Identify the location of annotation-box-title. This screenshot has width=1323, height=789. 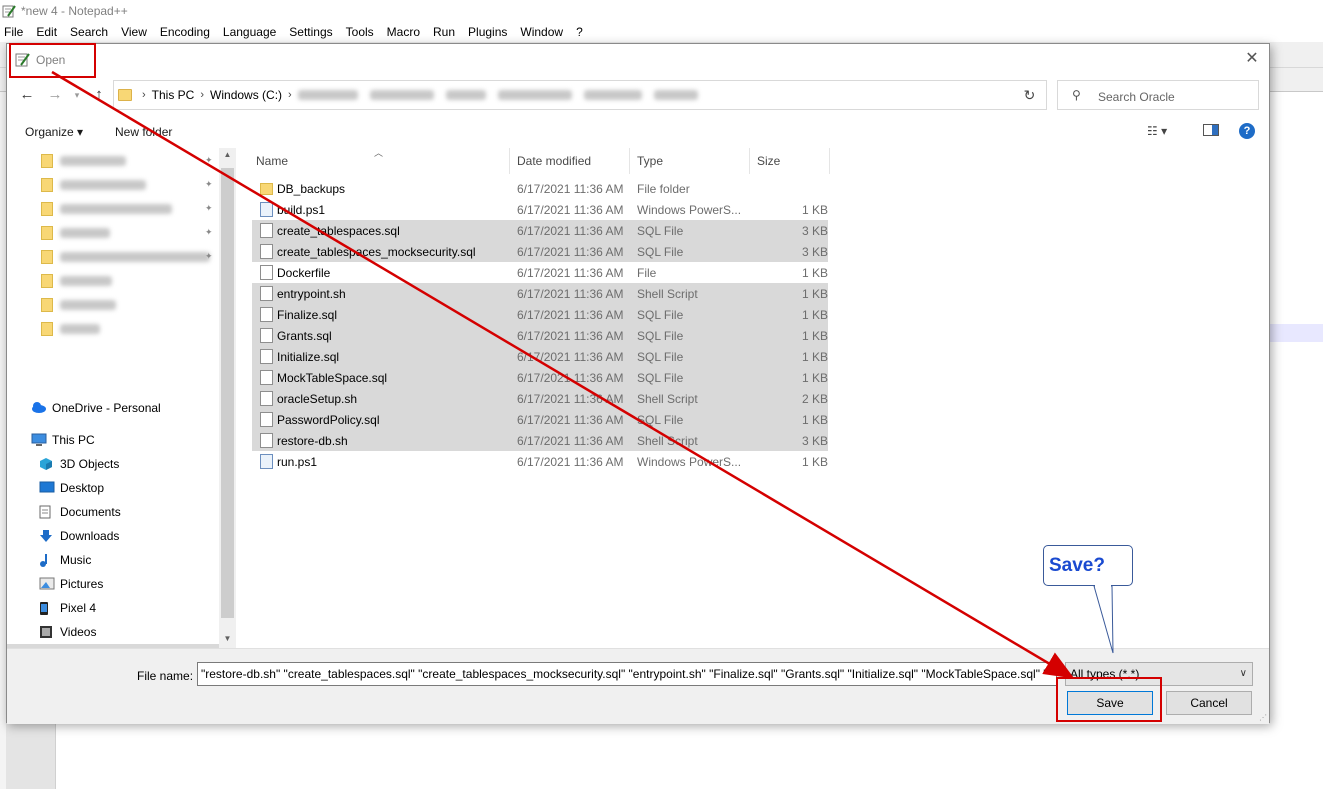
(52, 60).